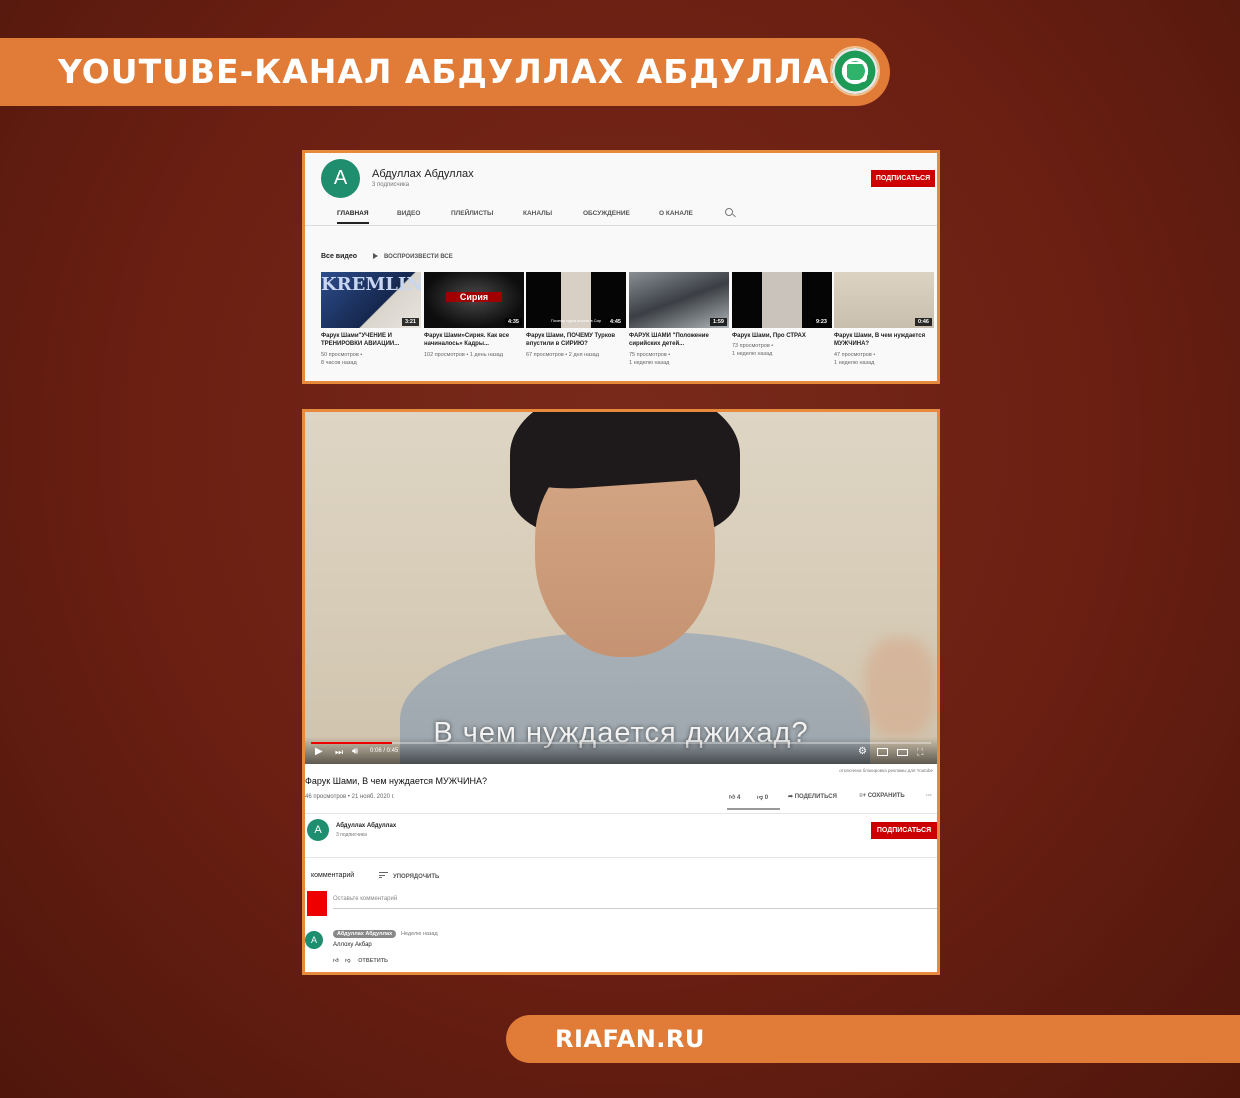 Image resolution: width=1240 pixels, height=1098 pixels. Describe the element at coordinates (862, 752) in the screenshot. I see `settings-icon: ⚙` at that location.